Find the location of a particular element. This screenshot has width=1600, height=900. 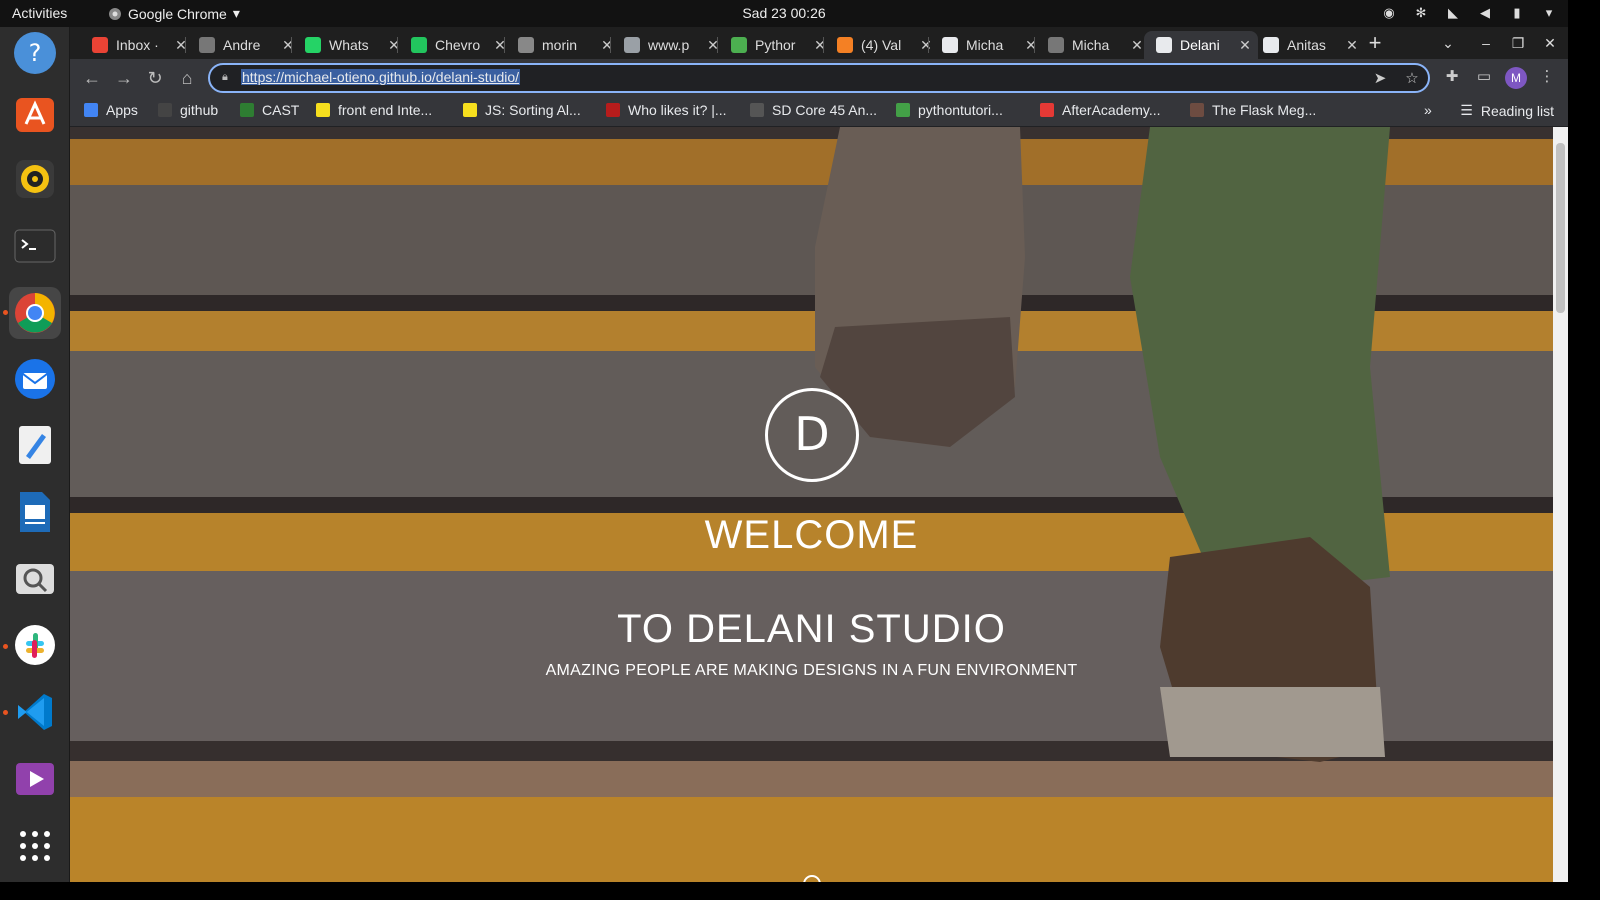

app-menu-label: Google Chrome is located at coordinates (177, 13).